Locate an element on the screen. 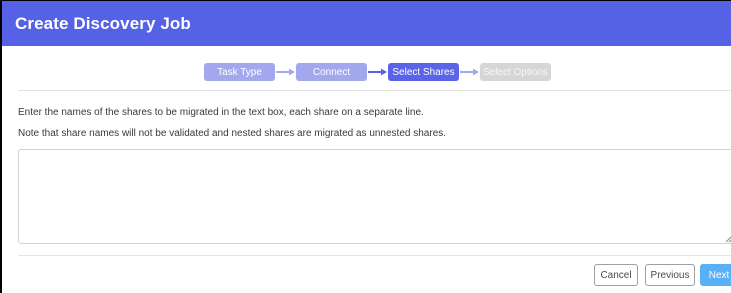 This screenshot has height=293, width=731. step-connect: Connect is located at coordinates (331, 72).